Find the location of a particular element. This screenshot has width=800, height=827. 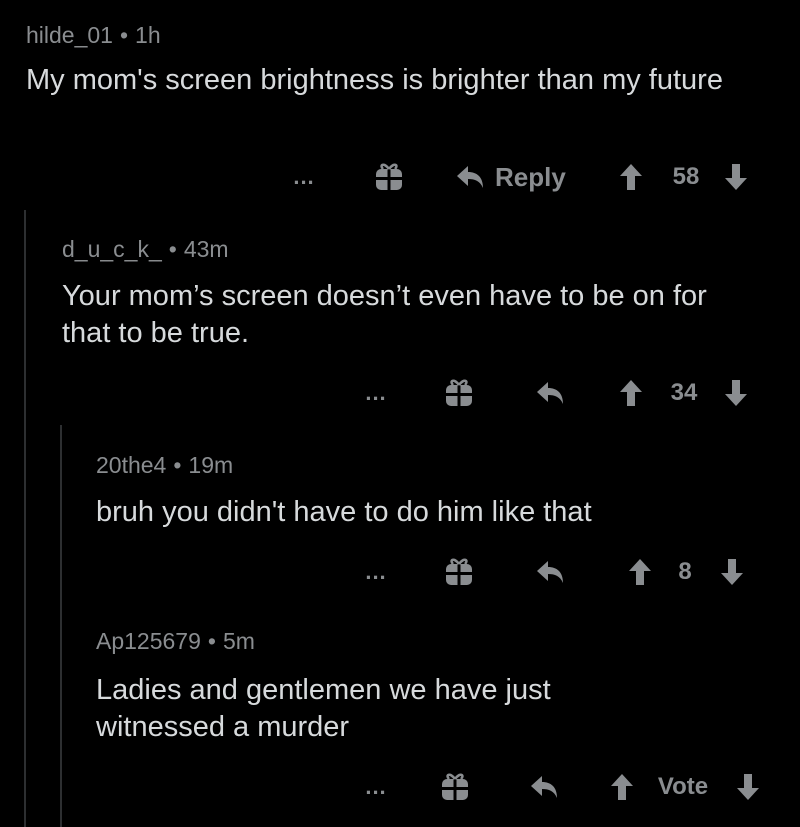

vote-score: 34 is located at coordinates (684, 392).